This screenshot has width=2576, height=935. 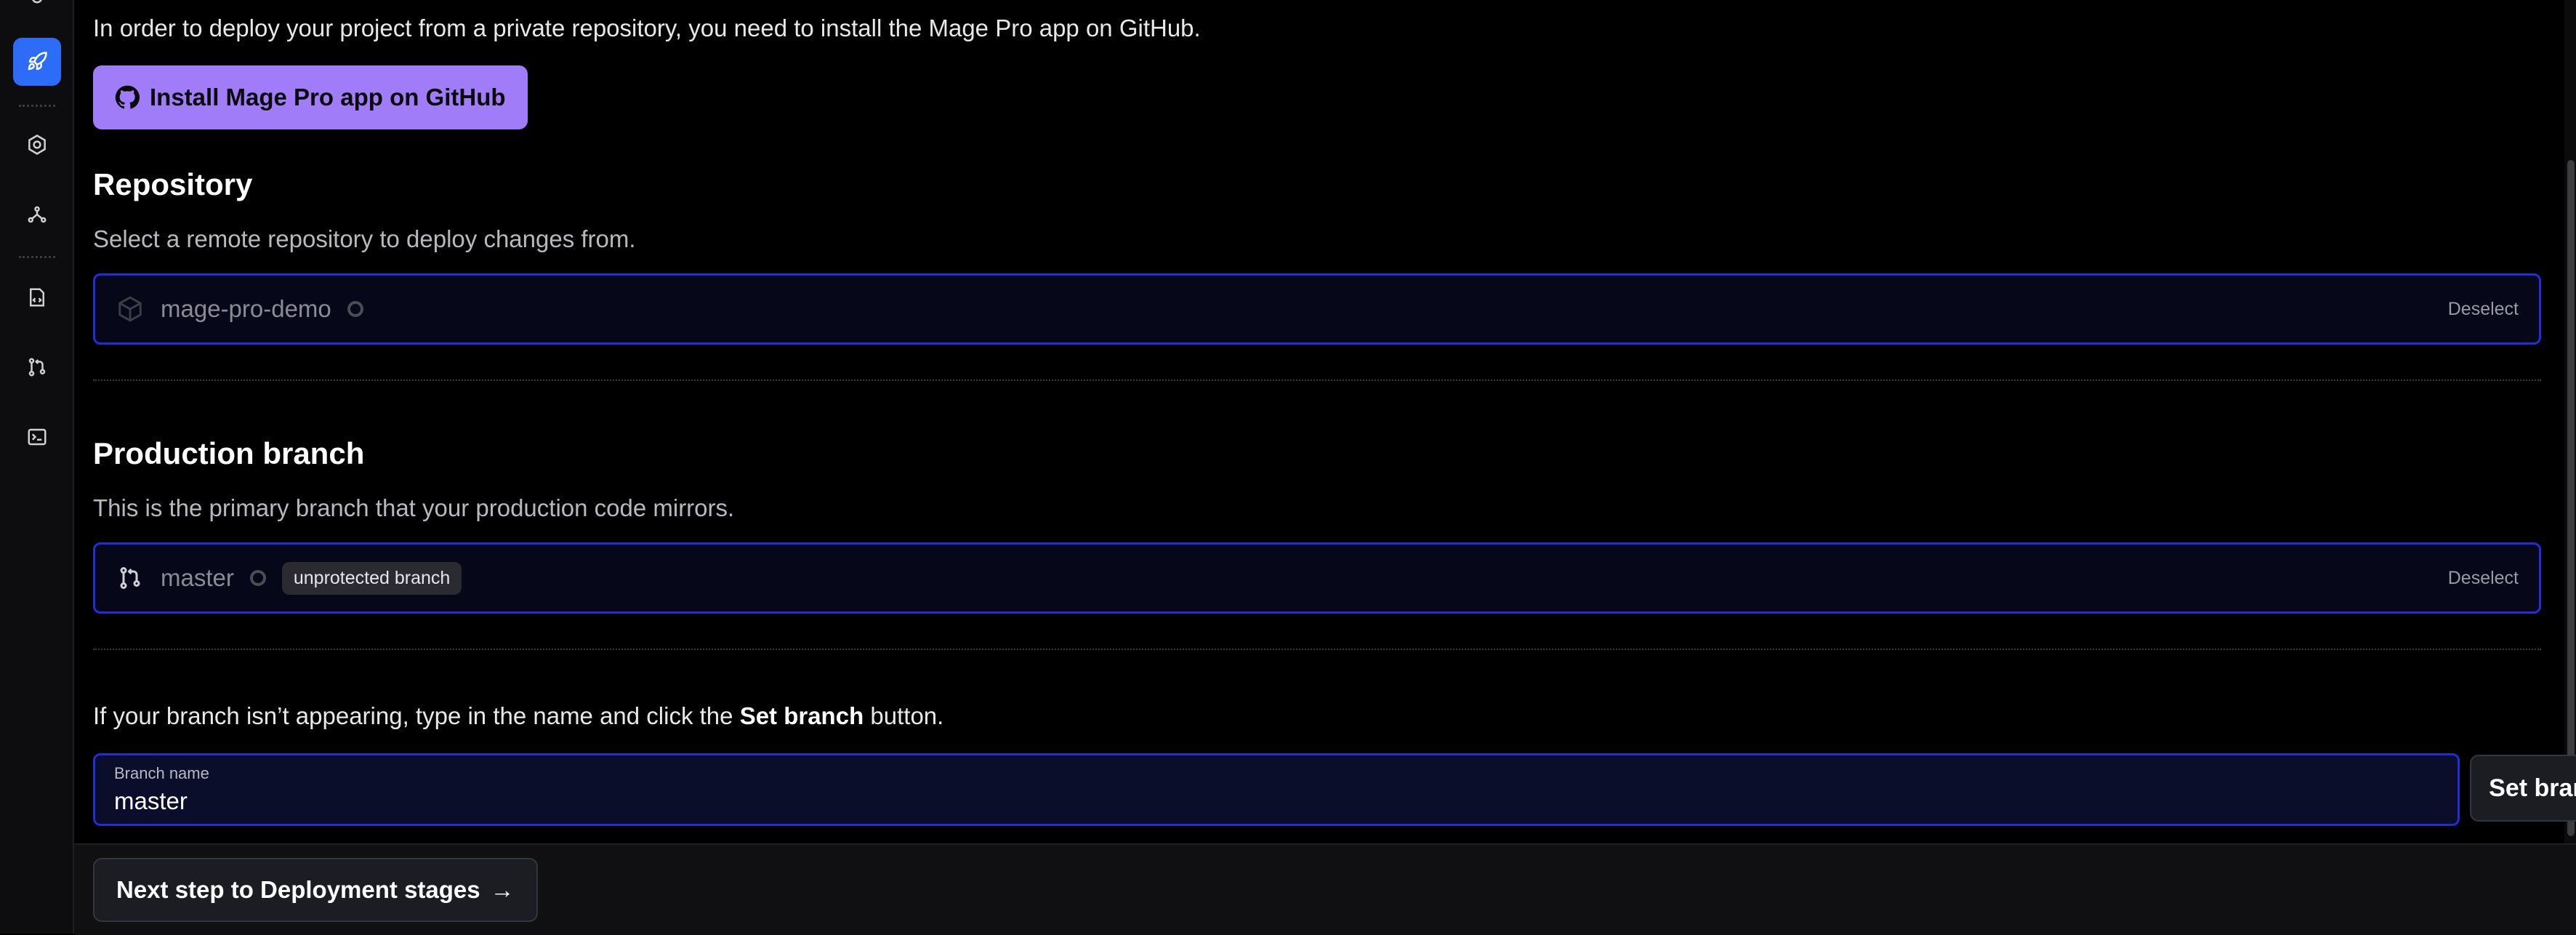 I want to click on next-step-label: Next step to Deployment stages, so click(x=298, y=889).